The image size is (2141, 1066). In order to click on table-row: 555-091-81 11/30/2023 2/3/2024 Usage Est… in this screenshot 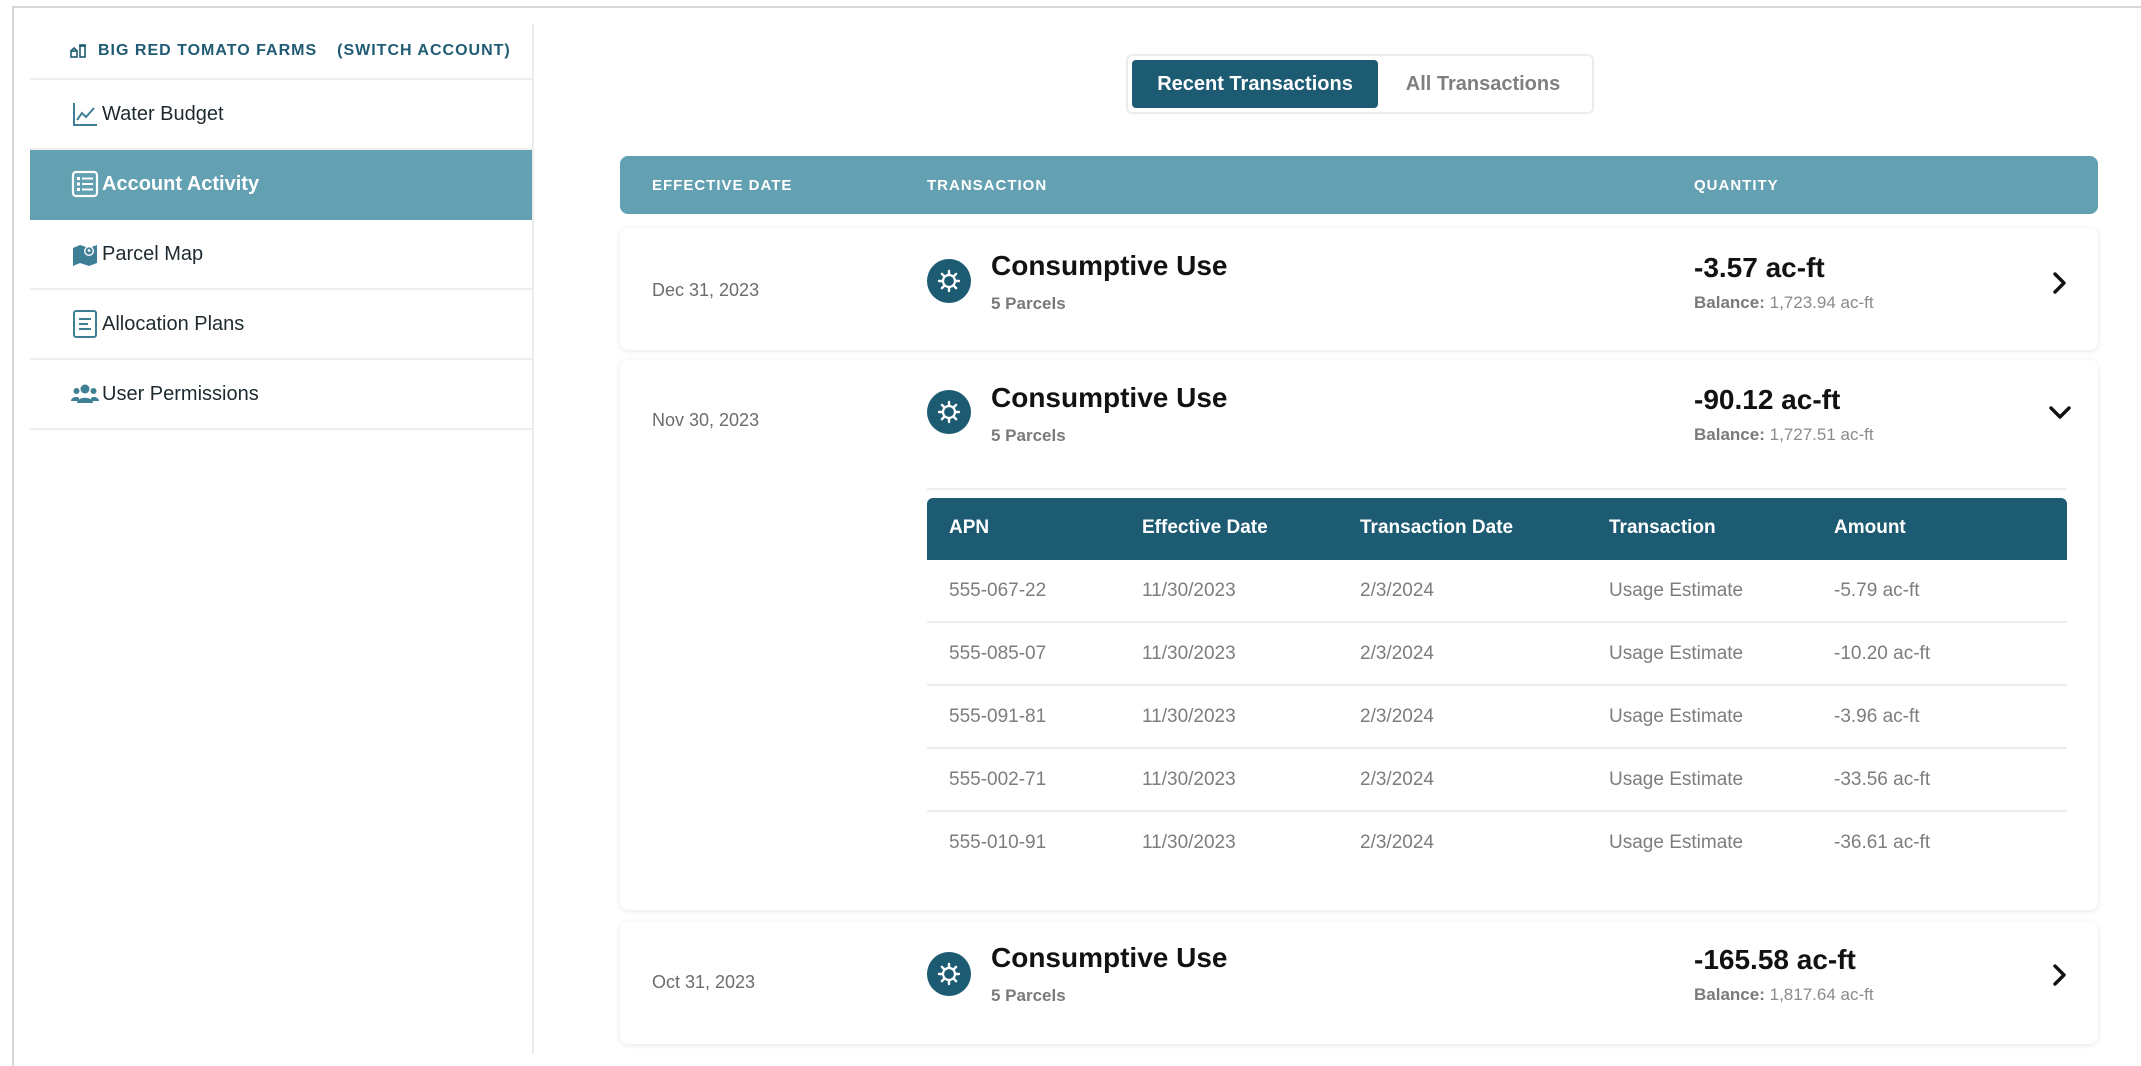, I will do `click(1497, 717)`.